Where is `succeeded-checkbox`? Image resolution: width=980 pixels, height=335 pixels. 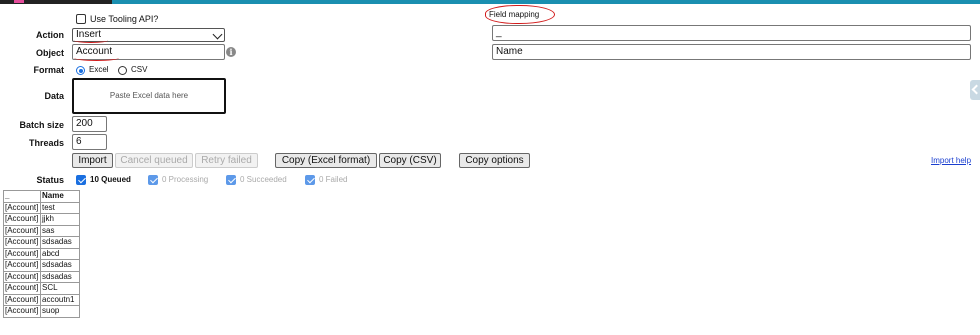 succeeded-checkbox is located at coordinates (231, 180).